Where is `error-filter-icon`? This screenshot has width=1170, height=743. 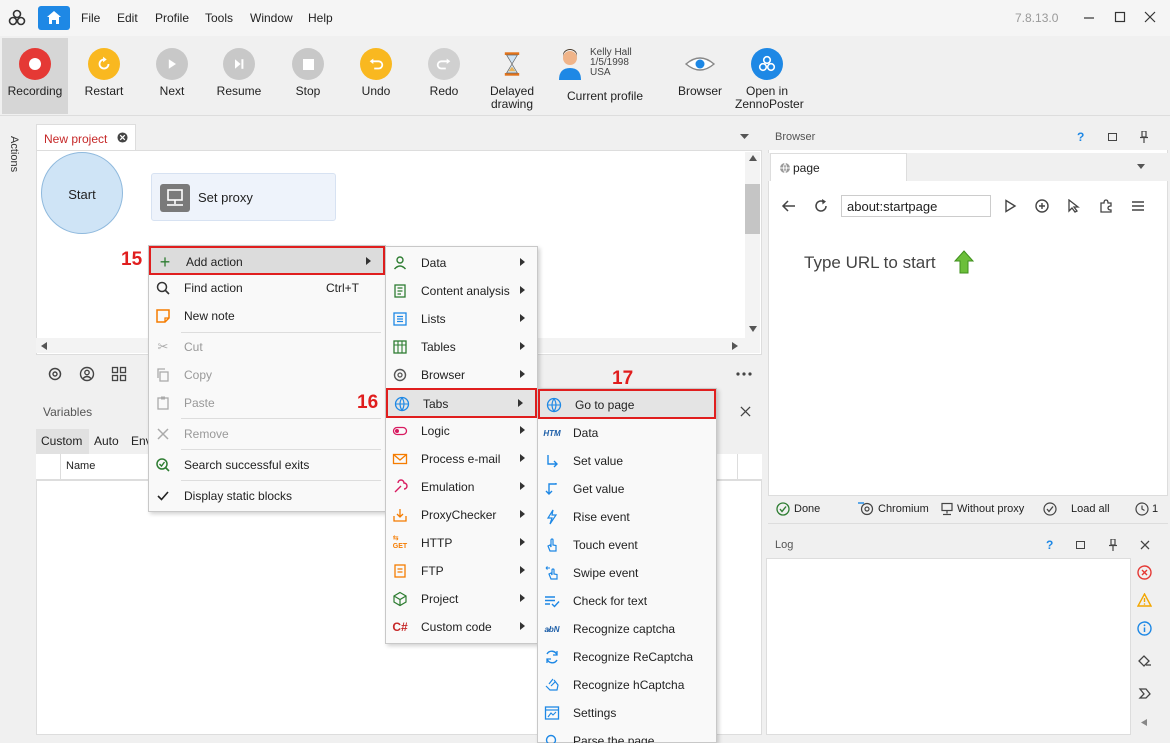
error-filter-icon is located at coordinates (1144, 572).